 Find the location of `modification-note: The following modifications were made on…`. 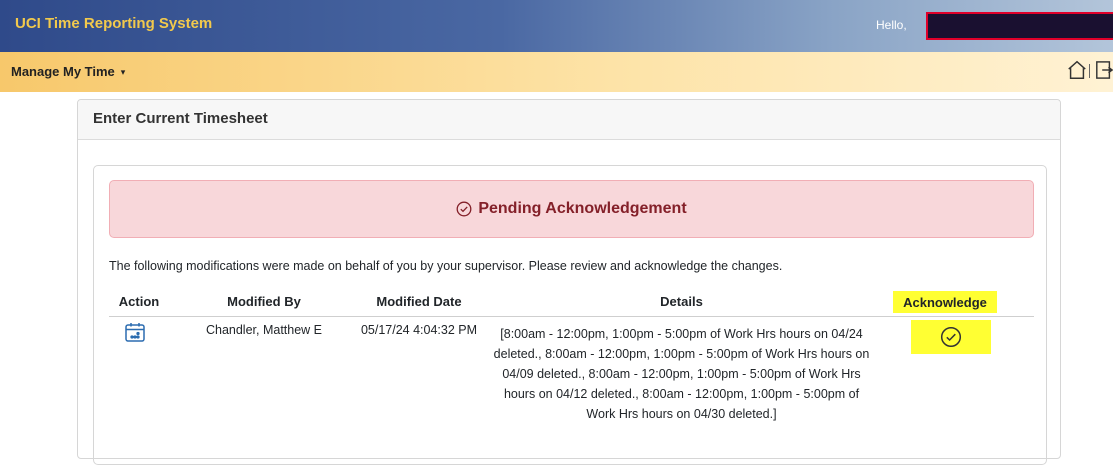

modification-note: The following modifications were made on… is located at coordinates (446, 266).